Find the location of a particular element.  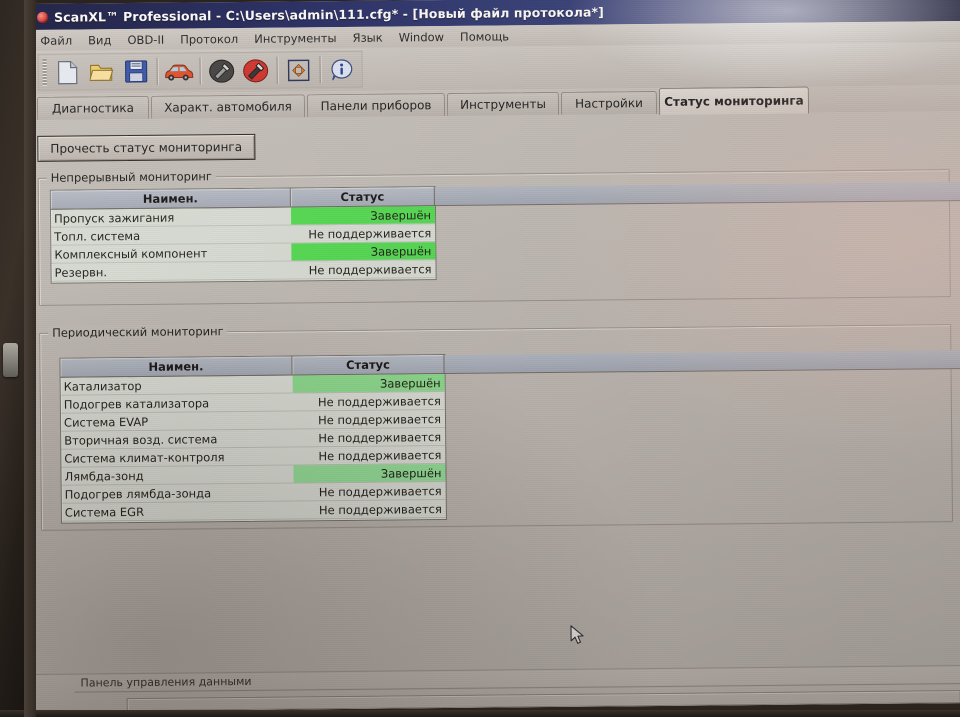

disconnect-button is located at coordinates (255, 70).